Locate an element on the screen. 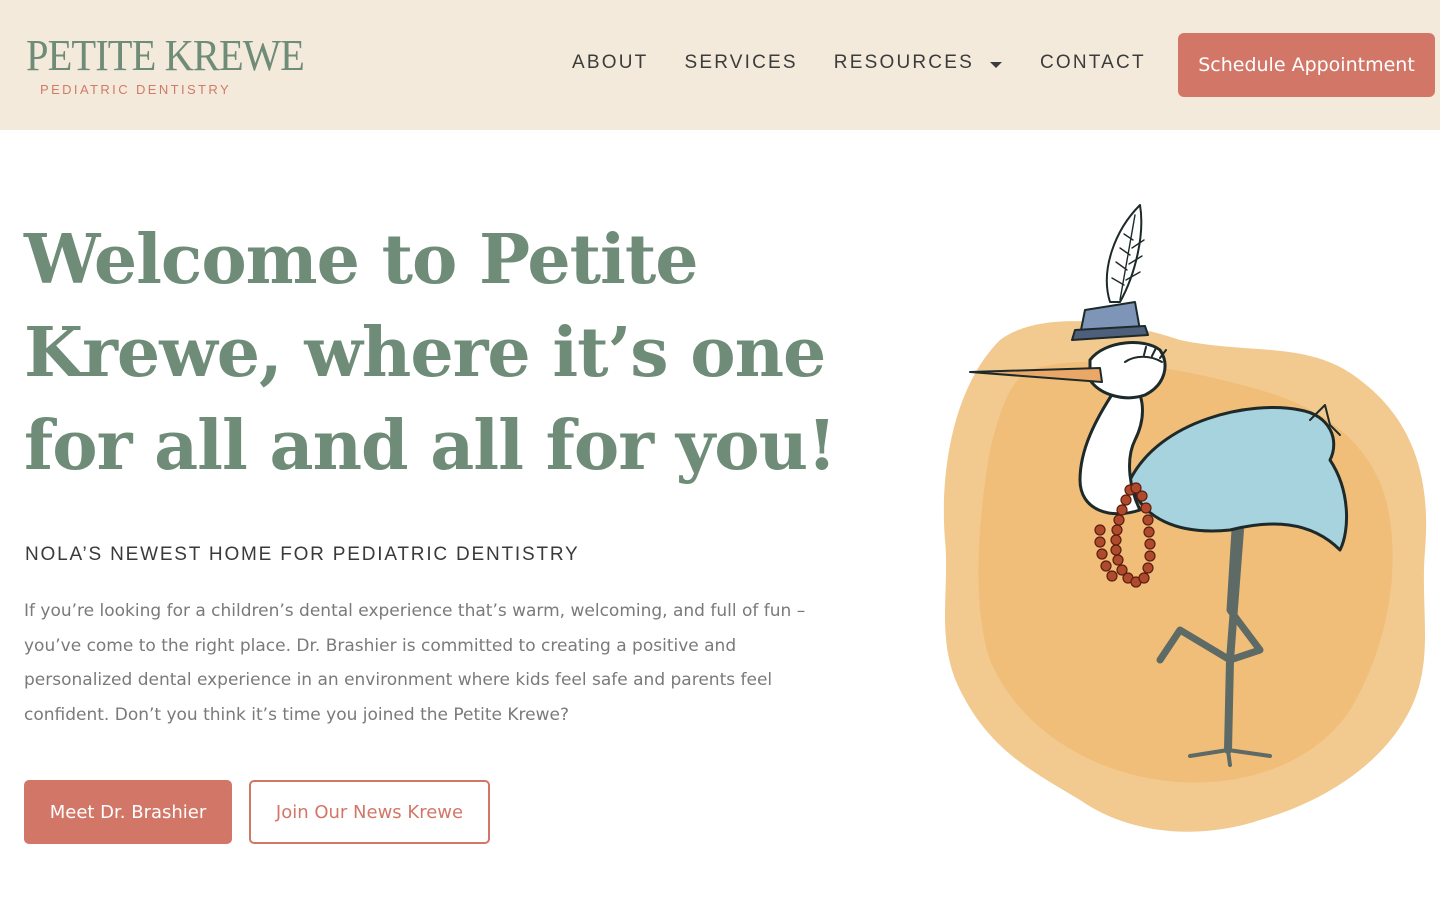  nav-services: SERVICES is located at coordinates (740, 63).